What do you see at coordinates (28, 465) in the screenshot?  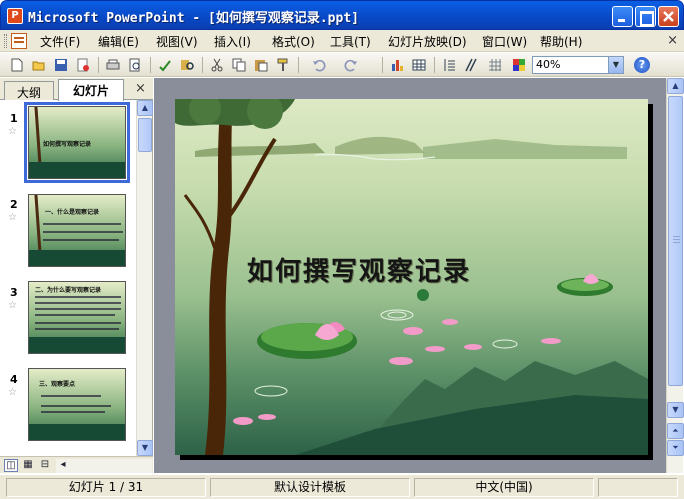 I see `slide-sorter-view-icon: ▦` at bounding box center [28, 465].